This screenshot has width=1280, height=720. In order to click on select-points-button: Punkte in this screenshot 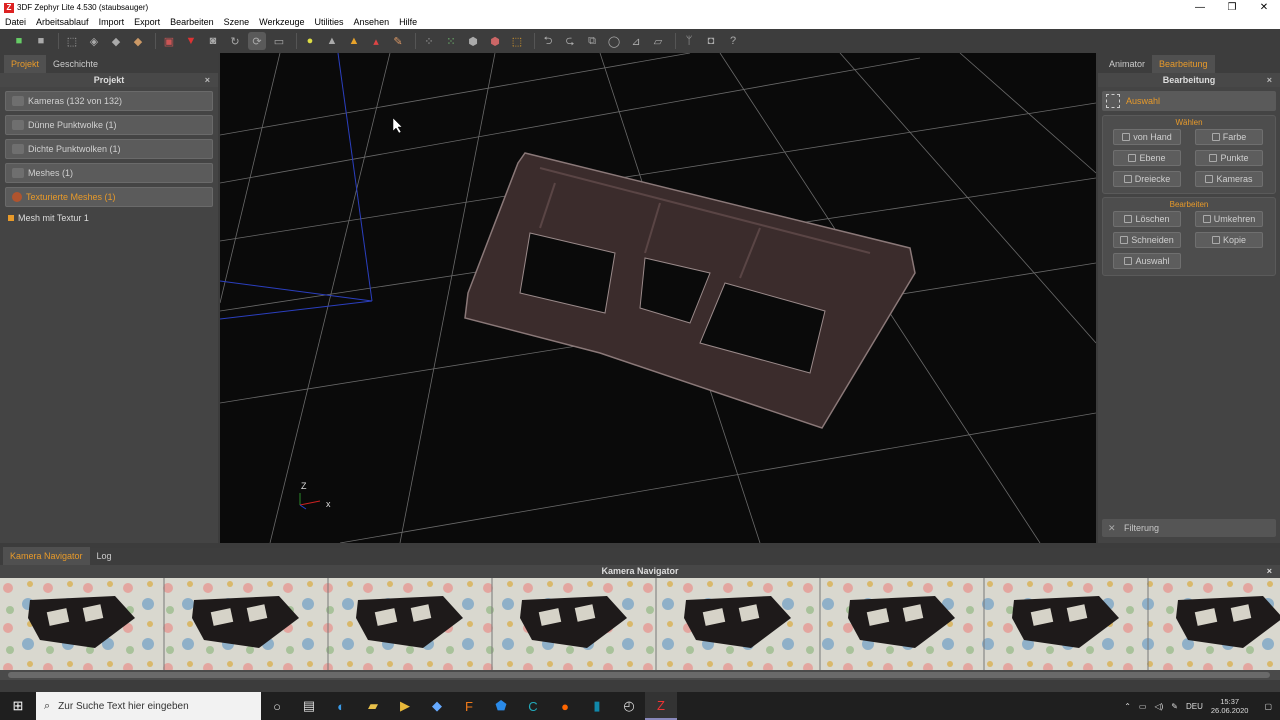, I will do `click(1229, 158)`.